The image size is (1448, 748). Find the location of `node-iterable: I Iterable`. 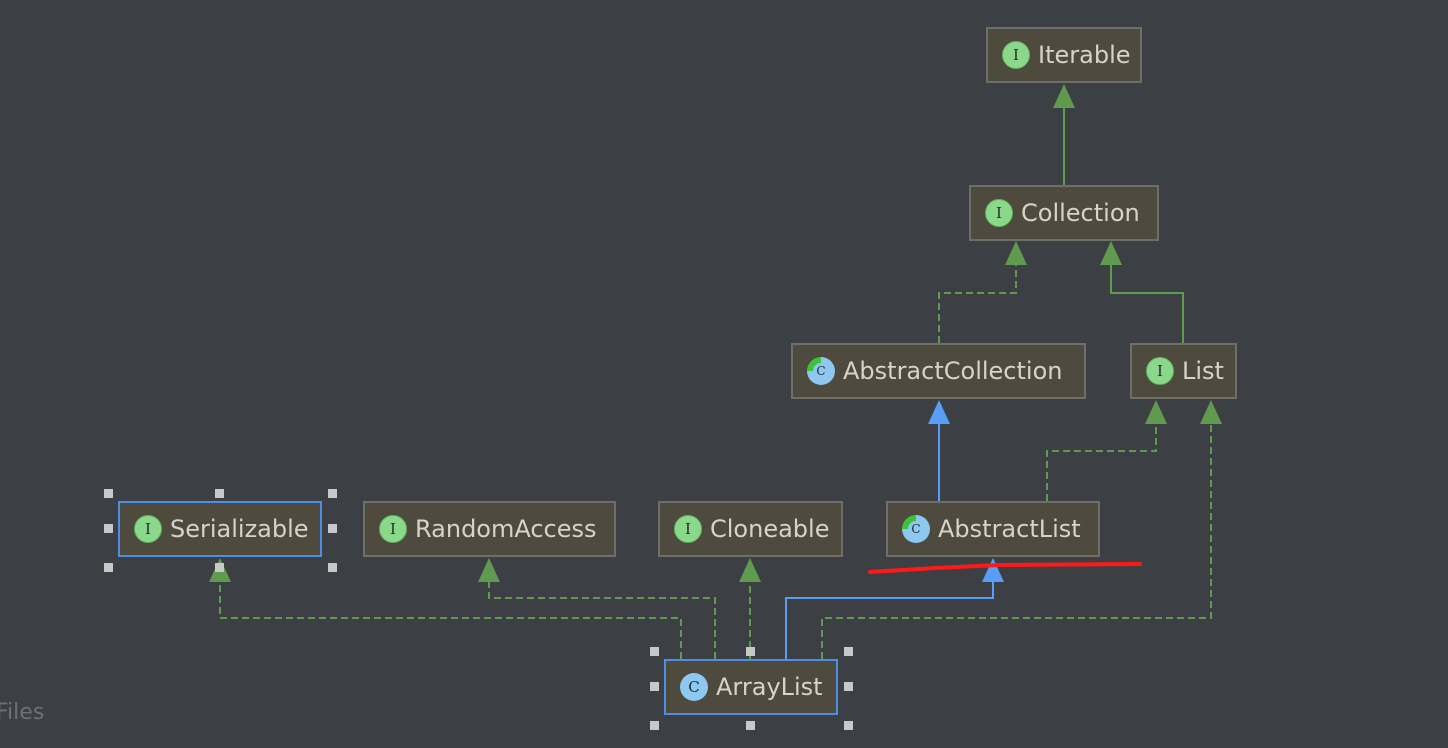

node-iterable: I Iterable is located at coordinates (1064, 55).